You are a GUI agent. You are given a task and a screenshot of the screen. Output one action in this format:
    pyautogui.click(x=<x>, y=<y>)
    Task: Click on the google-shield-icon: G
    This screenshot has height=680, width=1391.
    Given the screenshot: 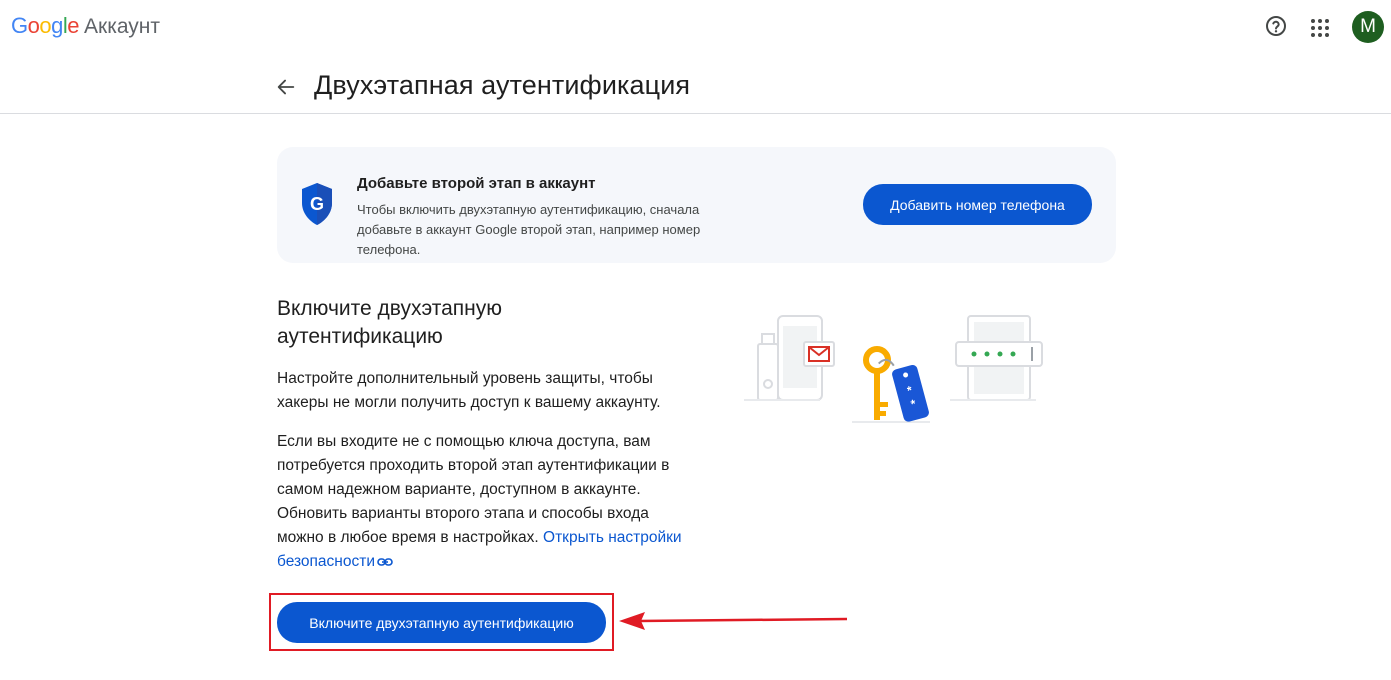 What is the action you would take?
    pyautogui.click(x=317, y=204)
    